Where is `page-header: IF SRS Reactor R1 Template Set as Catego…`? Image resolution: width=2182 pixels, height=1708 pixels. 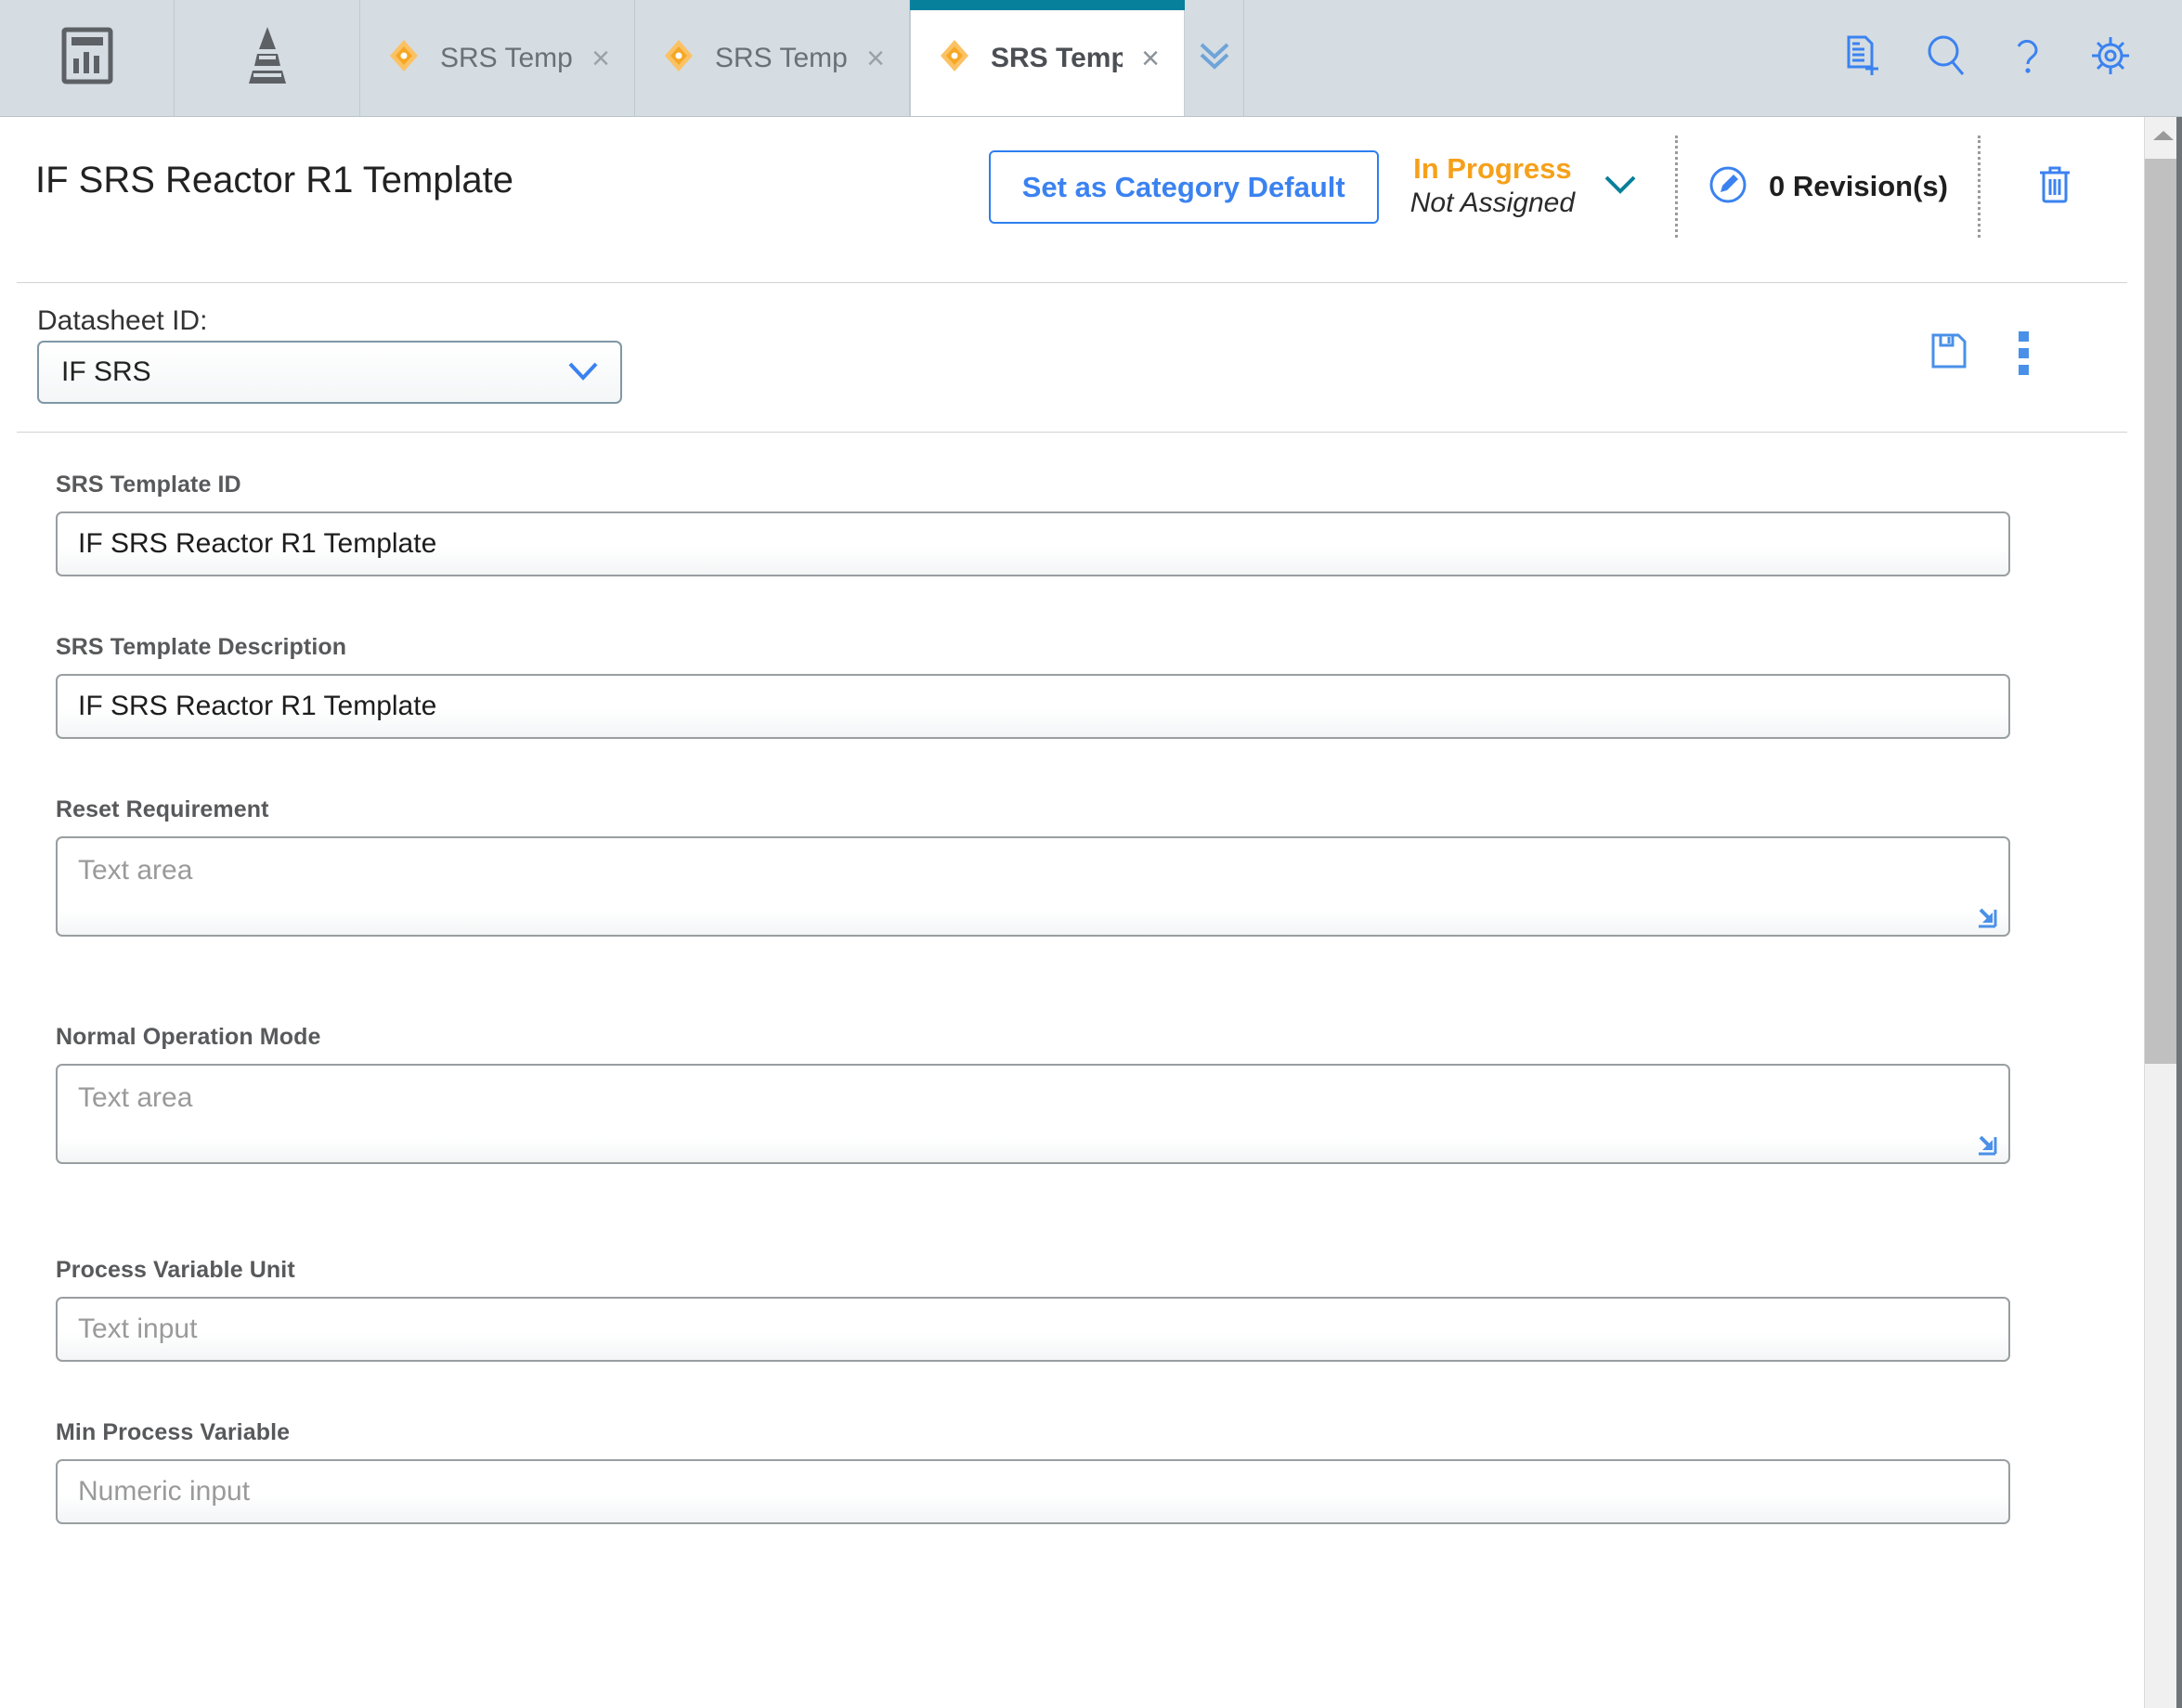 page-header: IF SRS Reactor R1 Template Set as Catego… is located at coordinates (1072, 200).